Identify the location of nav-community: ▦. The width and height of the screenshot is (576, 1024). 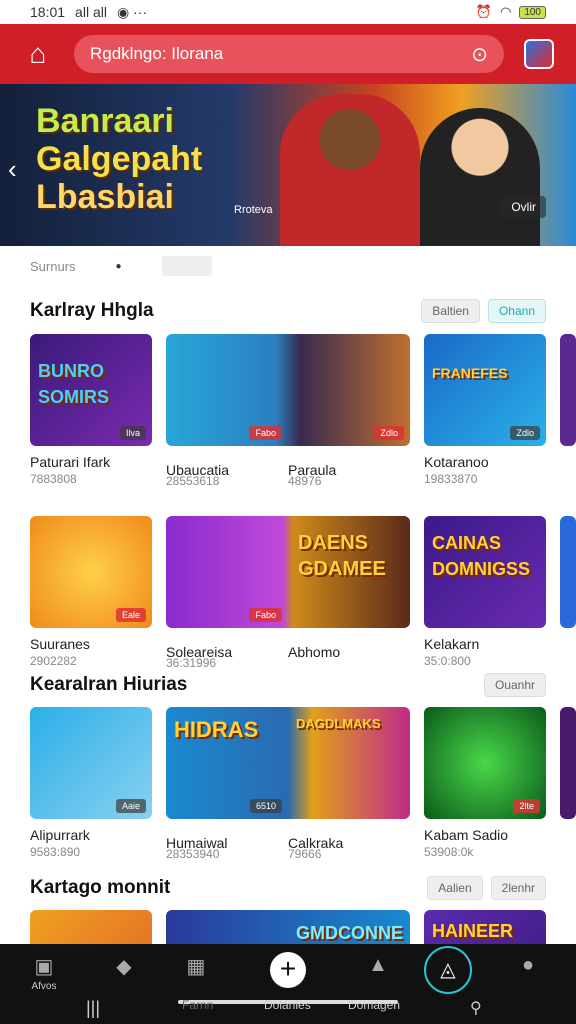
(196, 966).